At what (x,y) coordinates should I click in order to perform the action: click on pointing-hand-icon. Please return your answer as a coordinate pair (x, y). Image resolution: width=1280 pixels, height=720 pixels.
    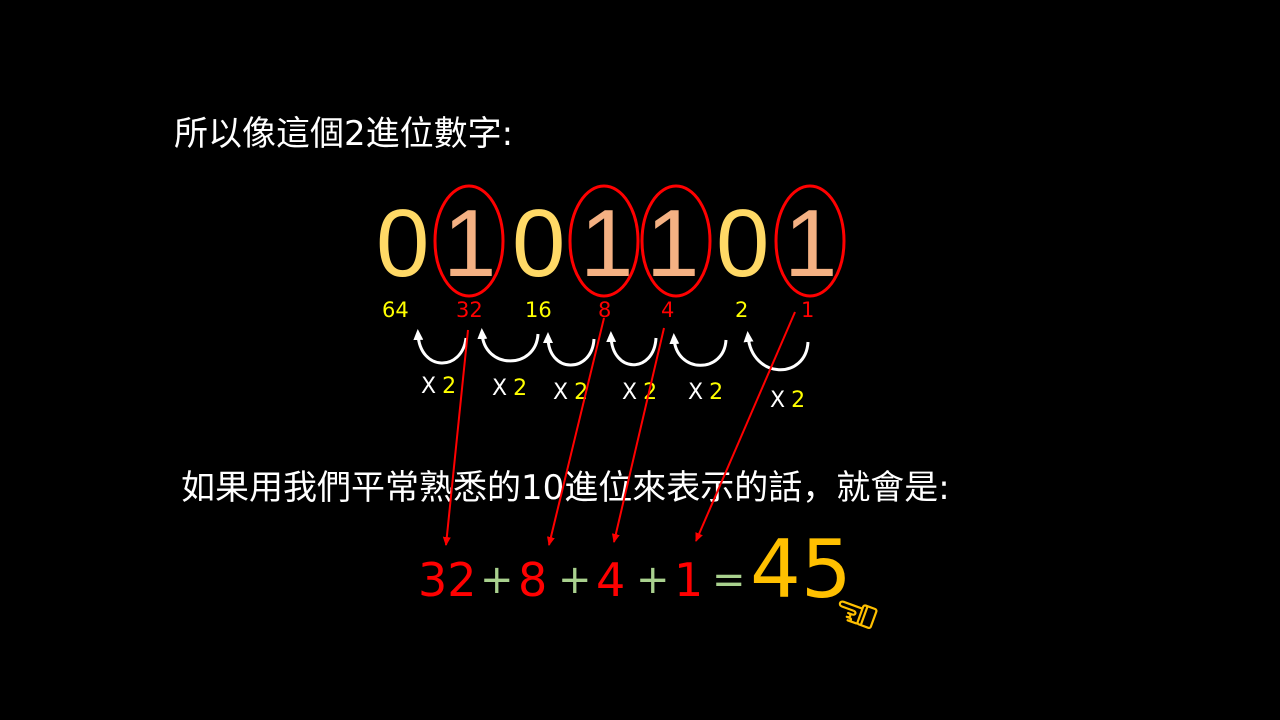
    Looking at the image, I should click on (858, 615).